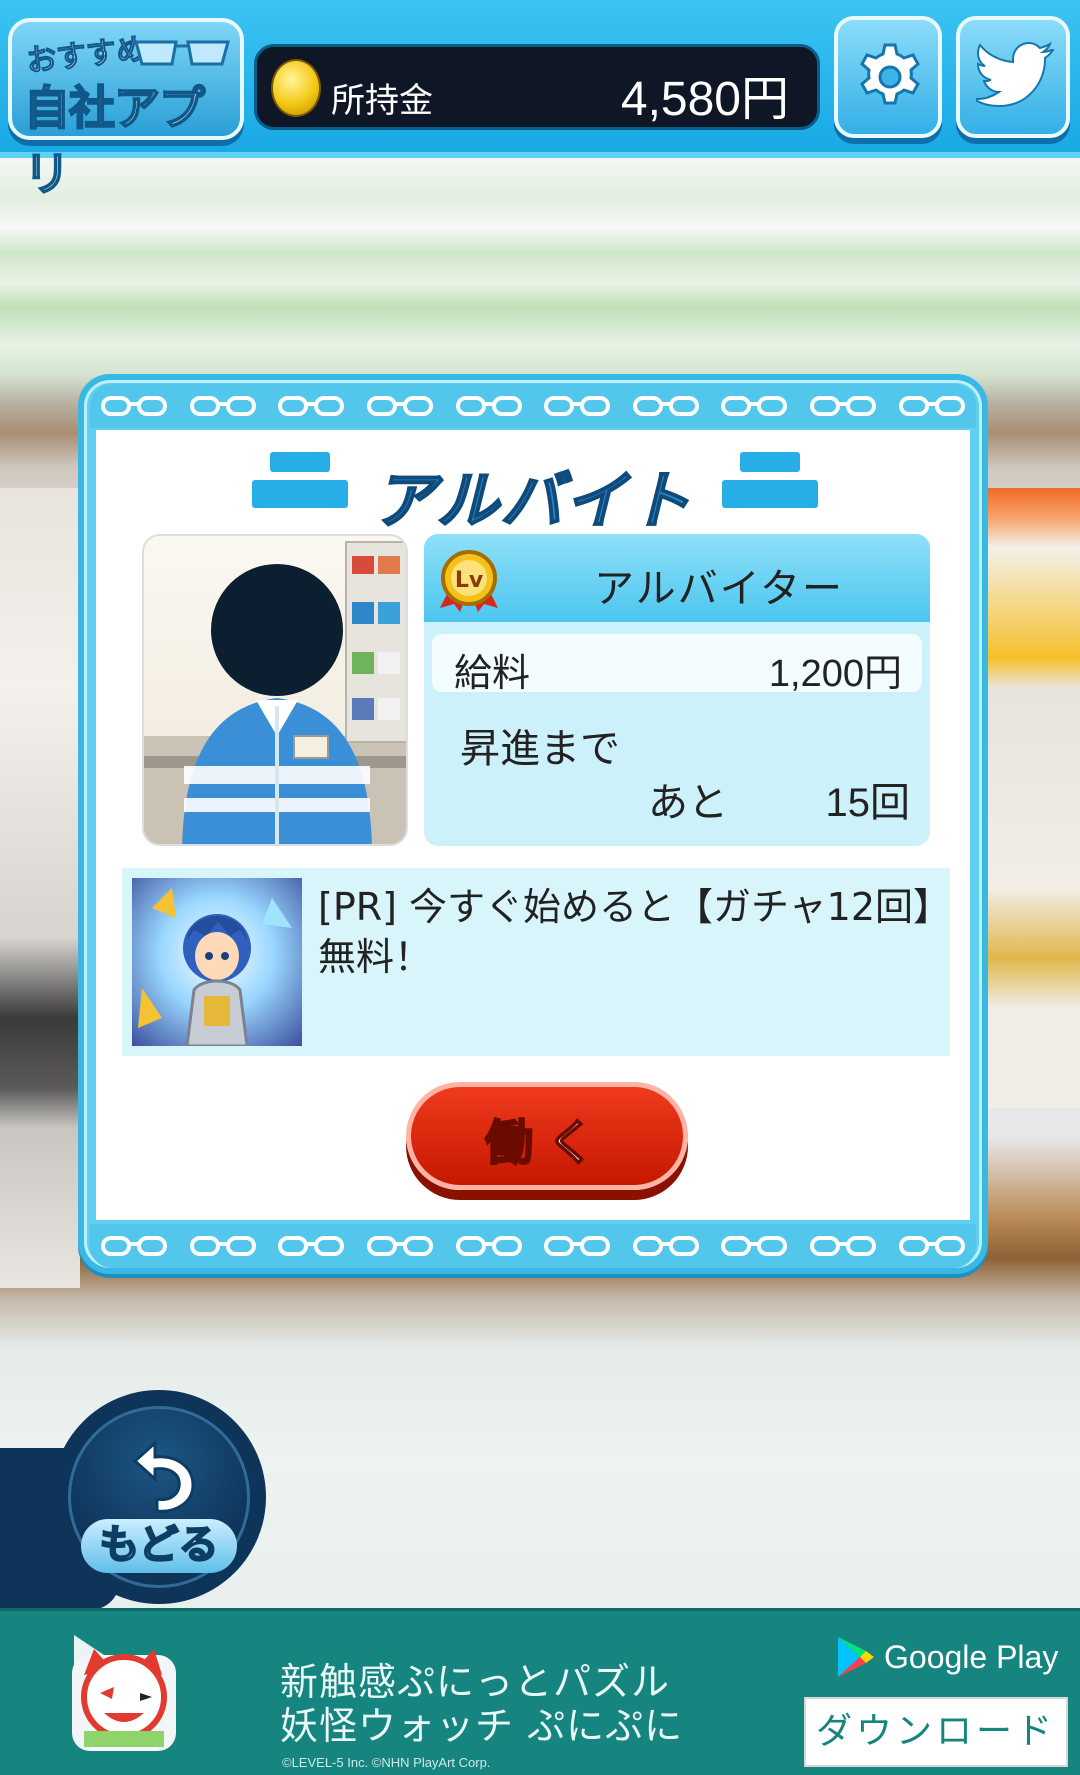 This screenshot has height=1775, width=1080. What do you see at coordinates (533, 1246) in the screenshot?
I see `glasses-pattern-bottom` at bounding box center [533, 1246].